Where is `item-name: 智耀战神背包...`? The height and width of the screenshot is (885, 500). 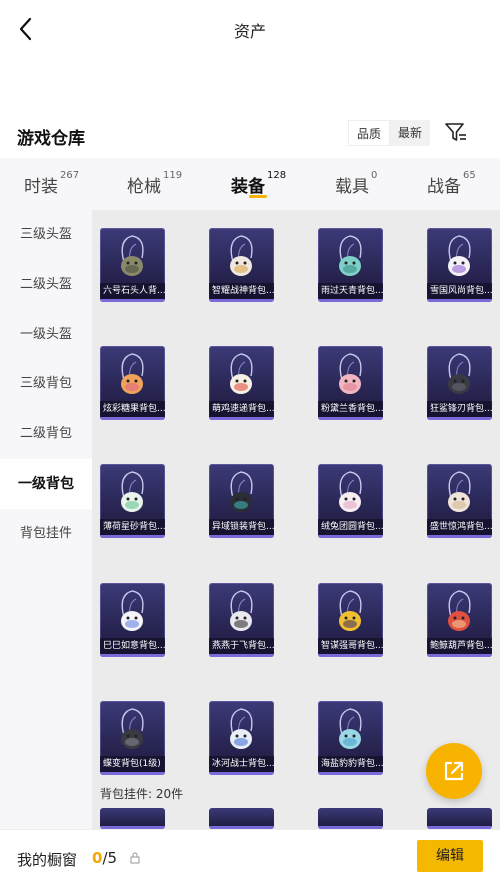 item-name: 智耀战神背包... is located at coordinates (241, 291).